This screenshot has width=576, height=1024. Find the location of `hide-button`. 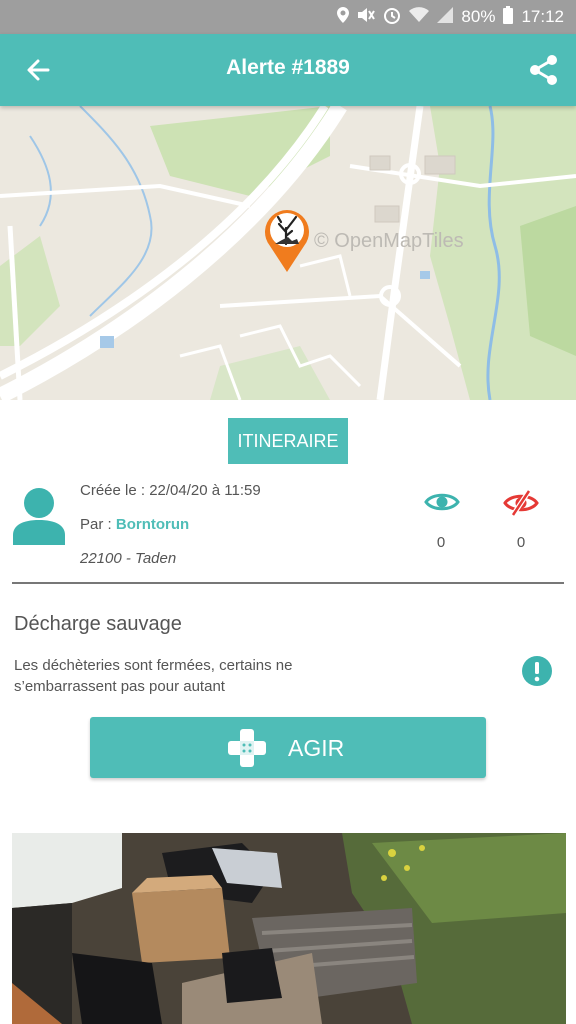

hide-button is located at coordinates (521, 505).